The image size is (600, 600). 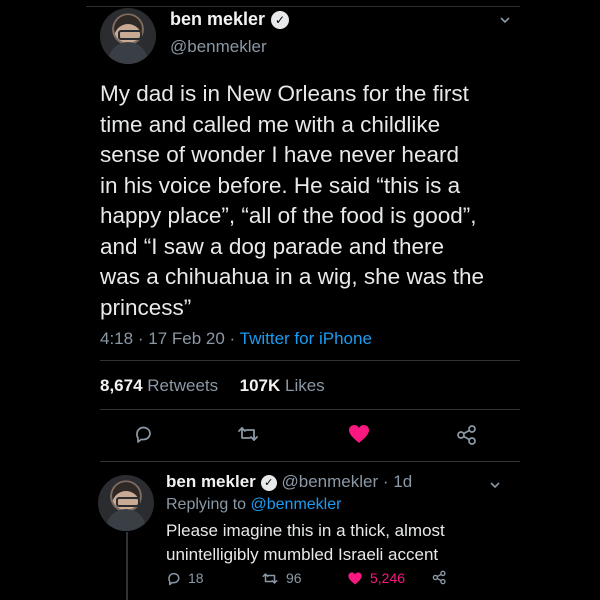 What do you see at coordinates (303, 6) in the screenshot?
I see `top-divider` at bounding box center [303, 6].